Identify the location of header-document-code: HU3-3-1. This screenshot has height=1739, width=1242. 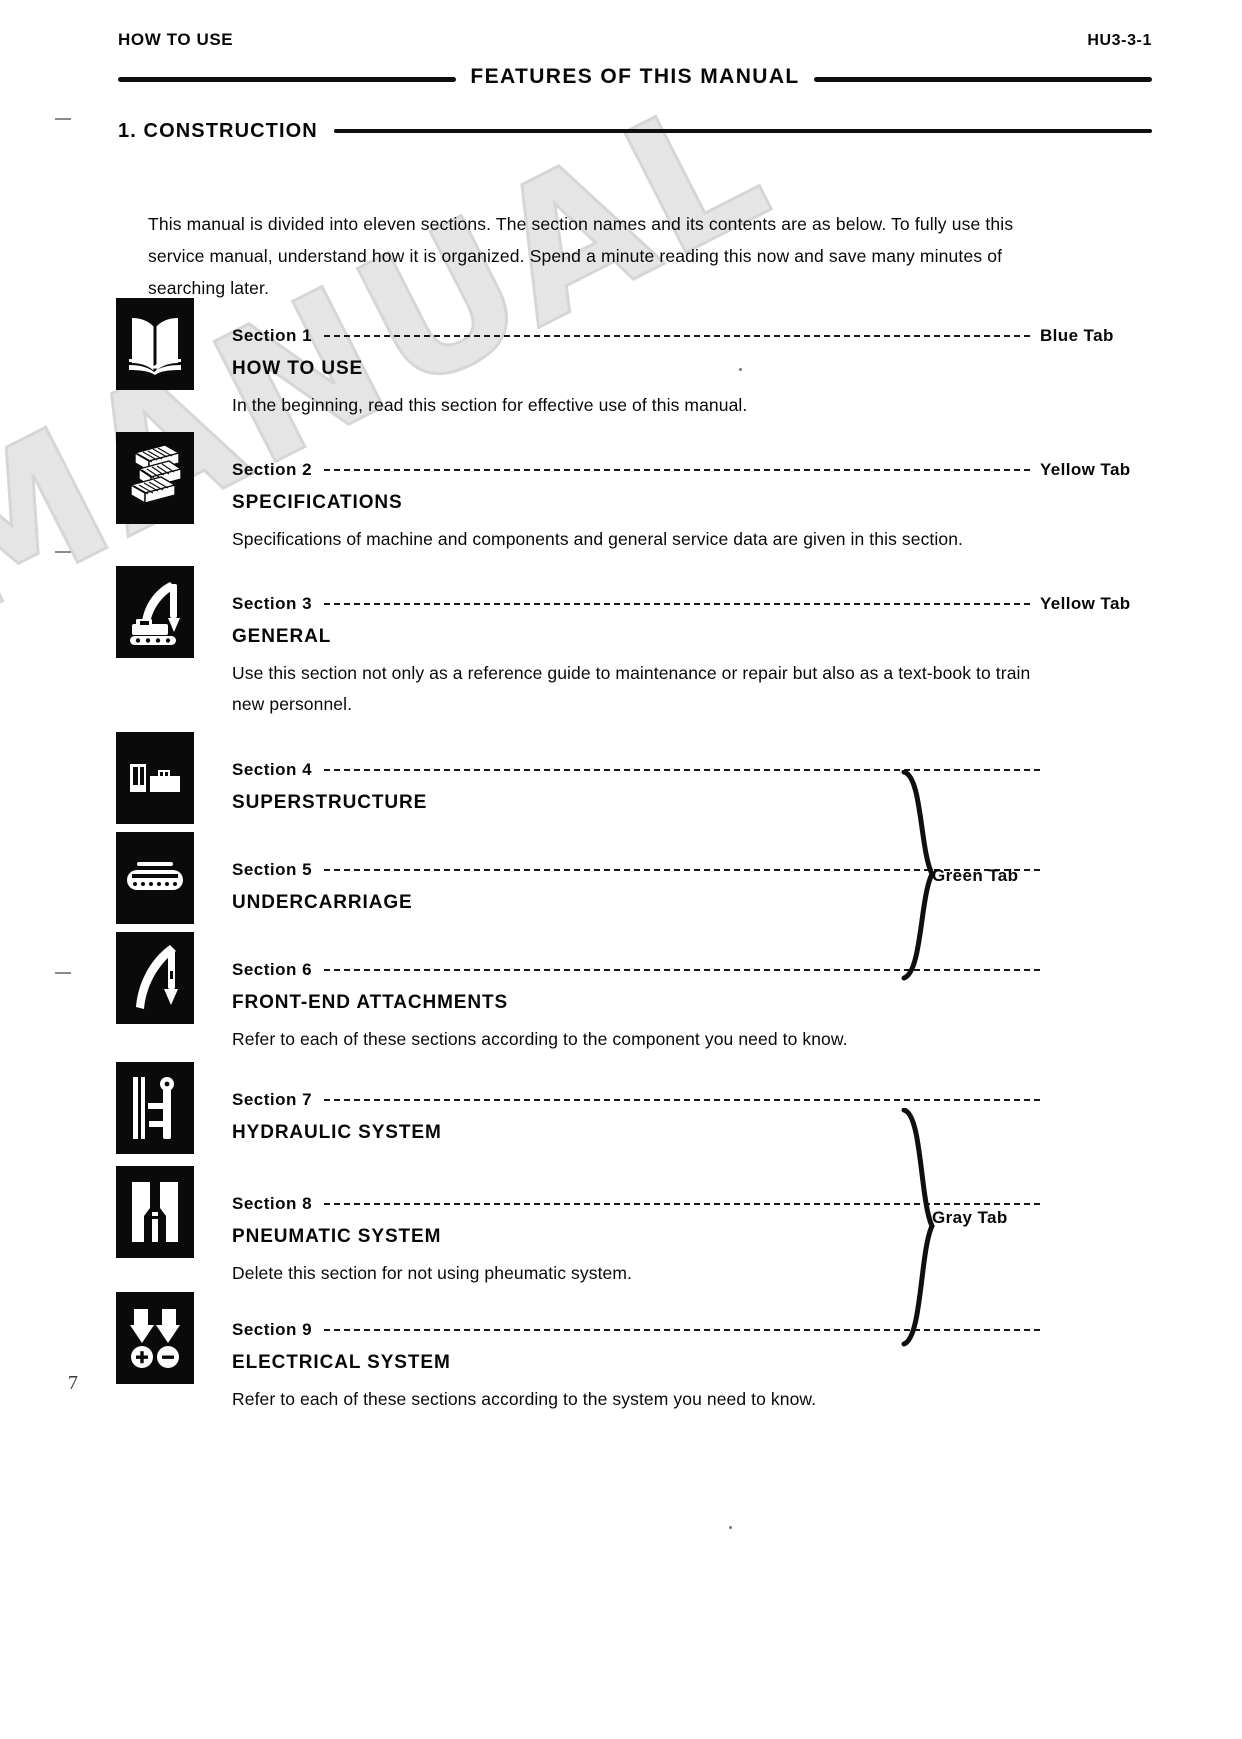
(1119, 40).